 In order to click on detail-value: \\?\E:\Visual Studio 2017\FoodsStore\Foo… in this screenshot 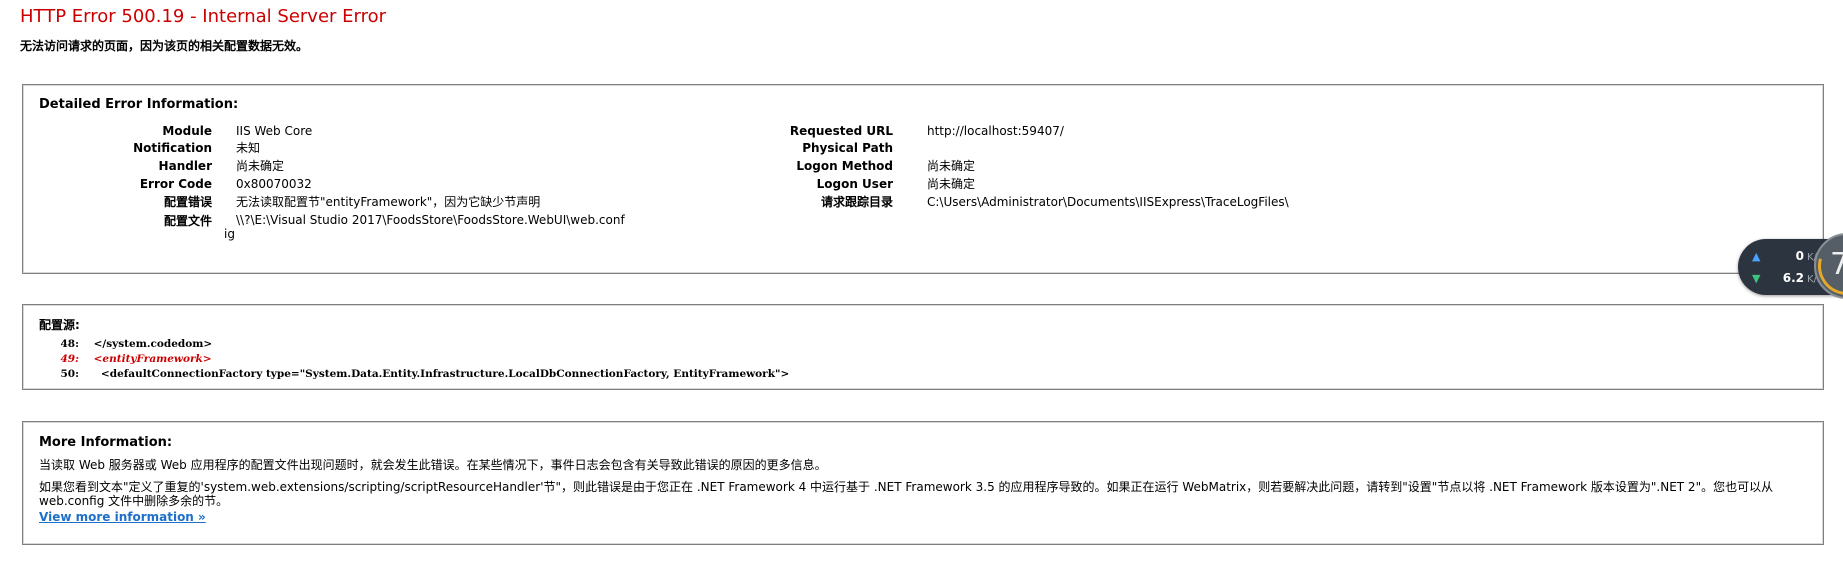, I will do `click(430, 220)`.